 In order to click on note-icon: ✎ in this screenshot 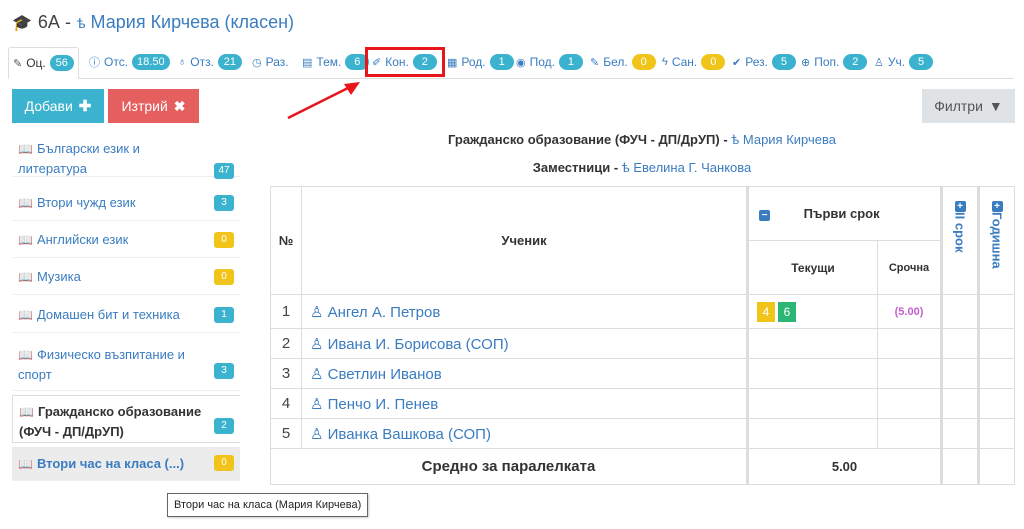, I will do `click(595, 62)`.